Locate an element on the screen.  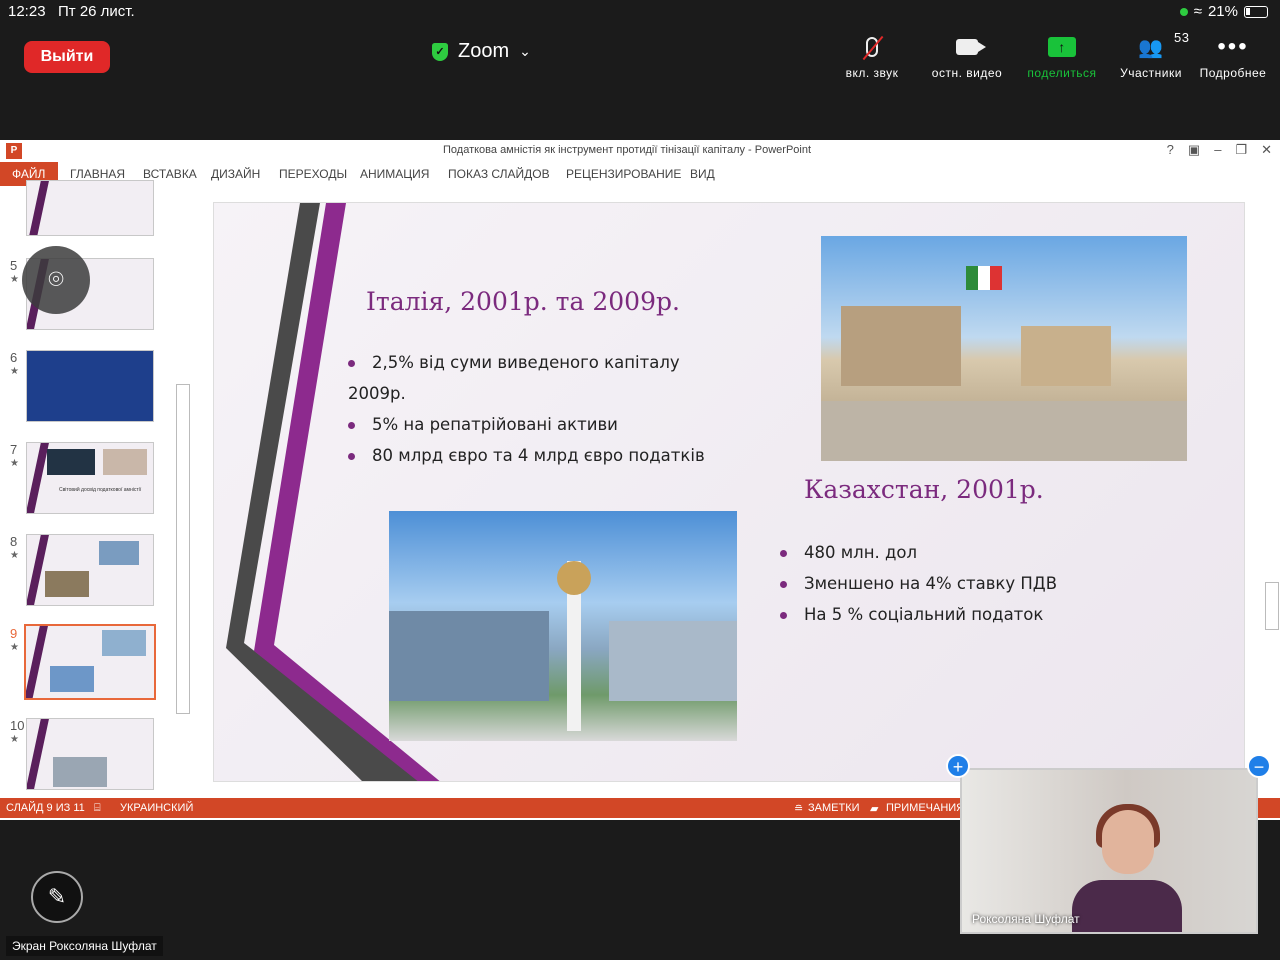
video-button: остн. видео is located at coordinates (967, 56).